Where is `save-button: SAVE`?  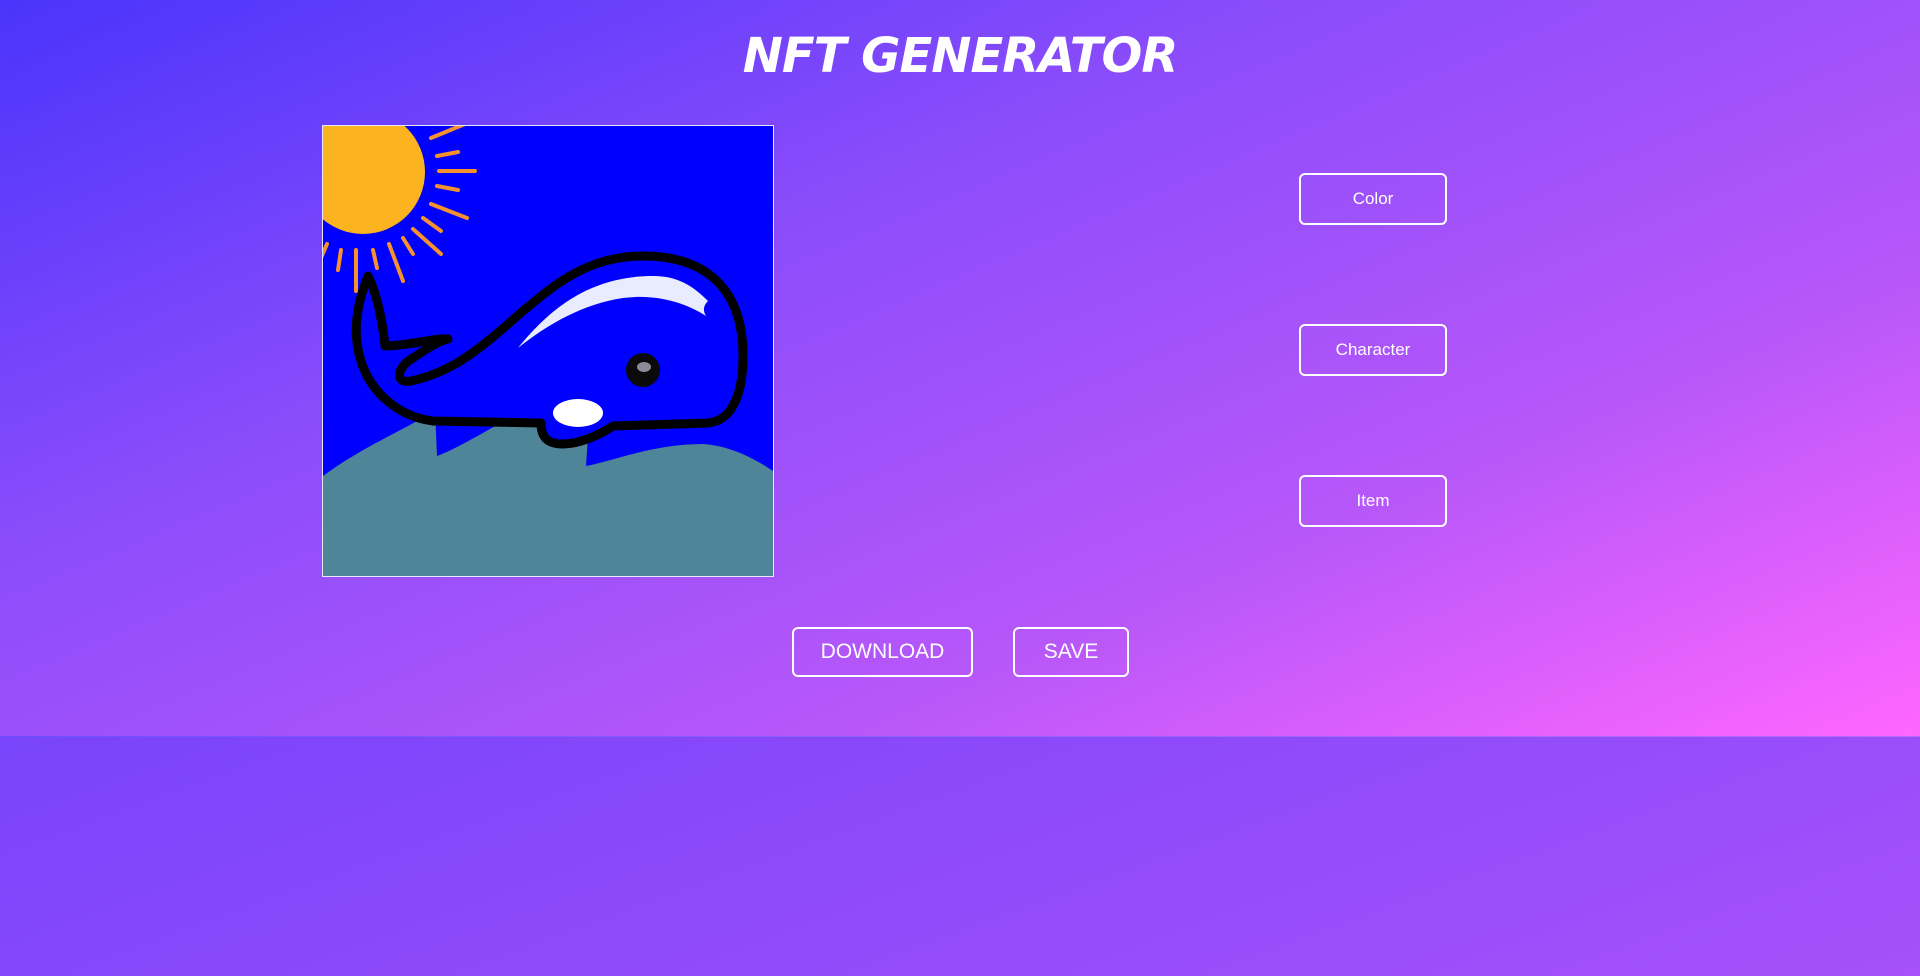 save-button: SAVE is located at coordinates (1071, 652).